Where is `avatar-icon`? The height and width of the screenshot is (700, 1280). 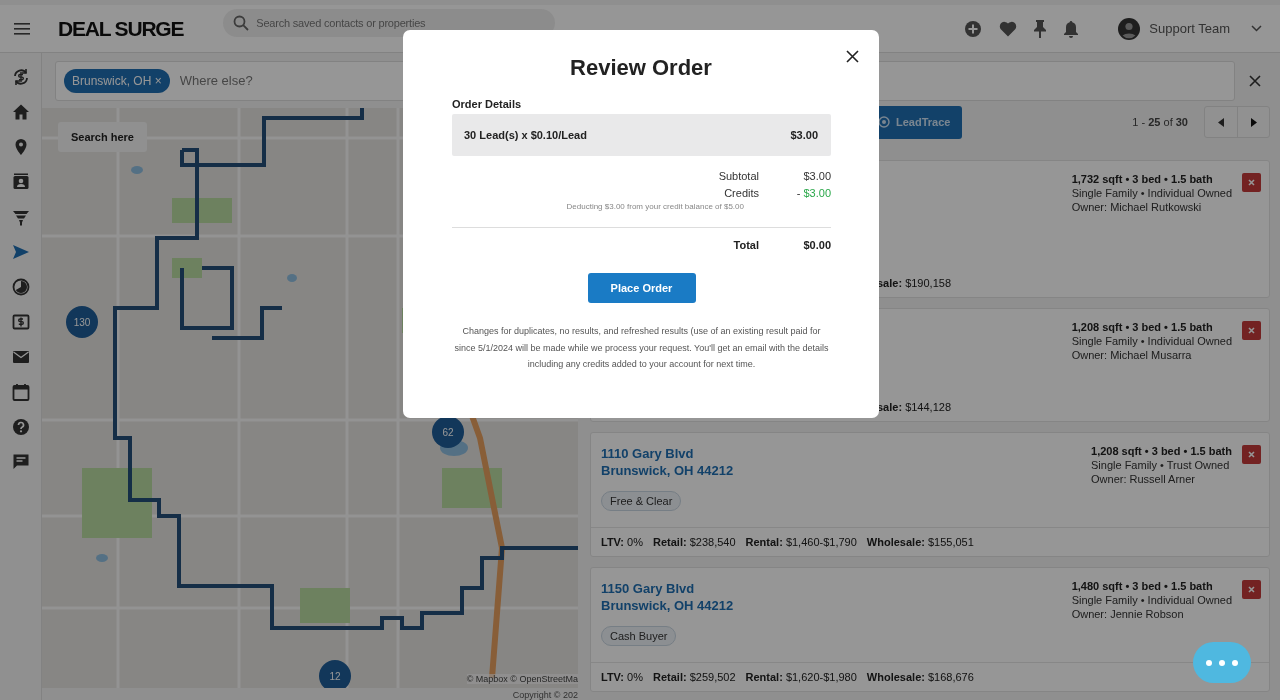 avatar-icon is located at coordinates (1129, 28).